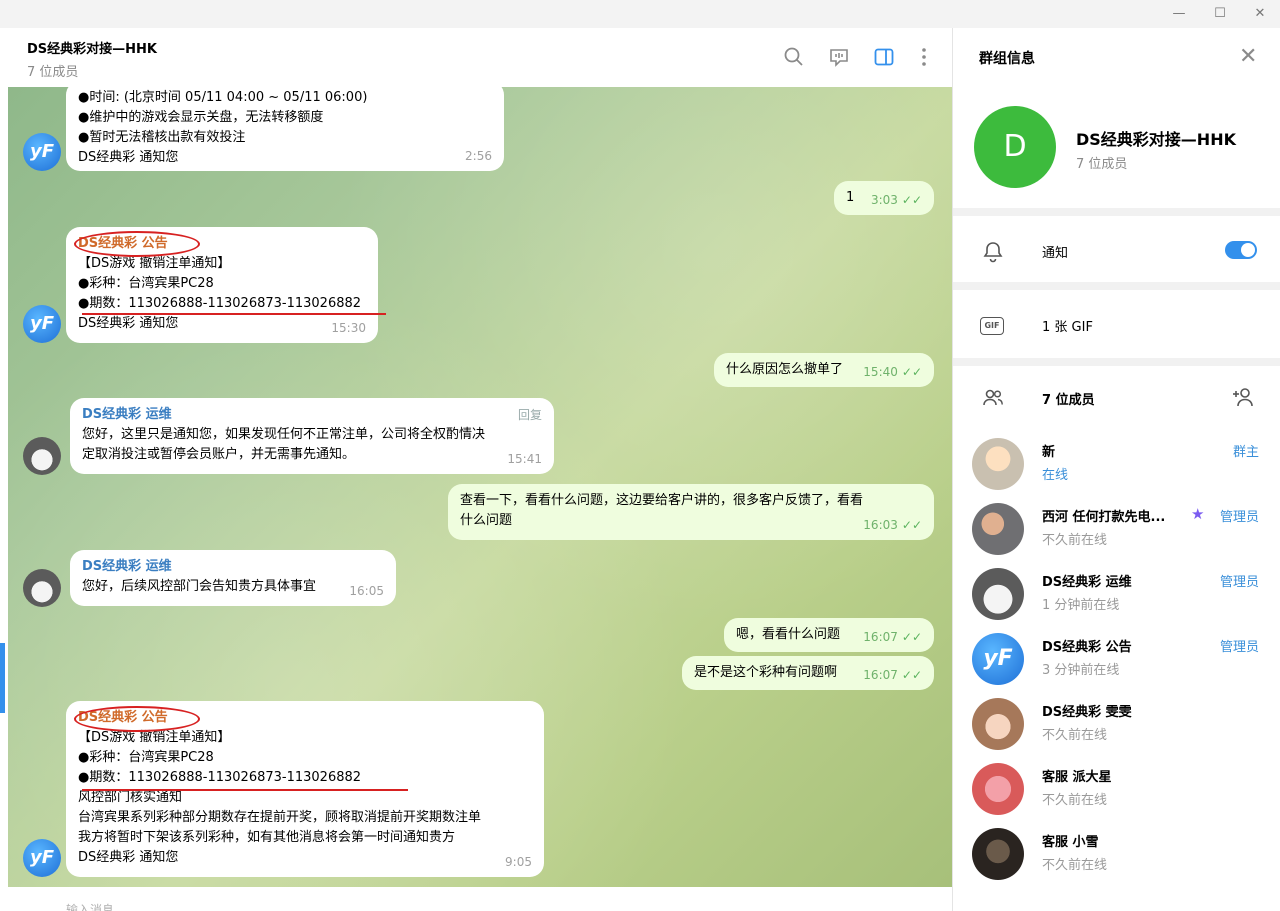  Describe the element at coordinates (1116, 397) in the screenshot. I see `members-header: 7 位成员` at that location.